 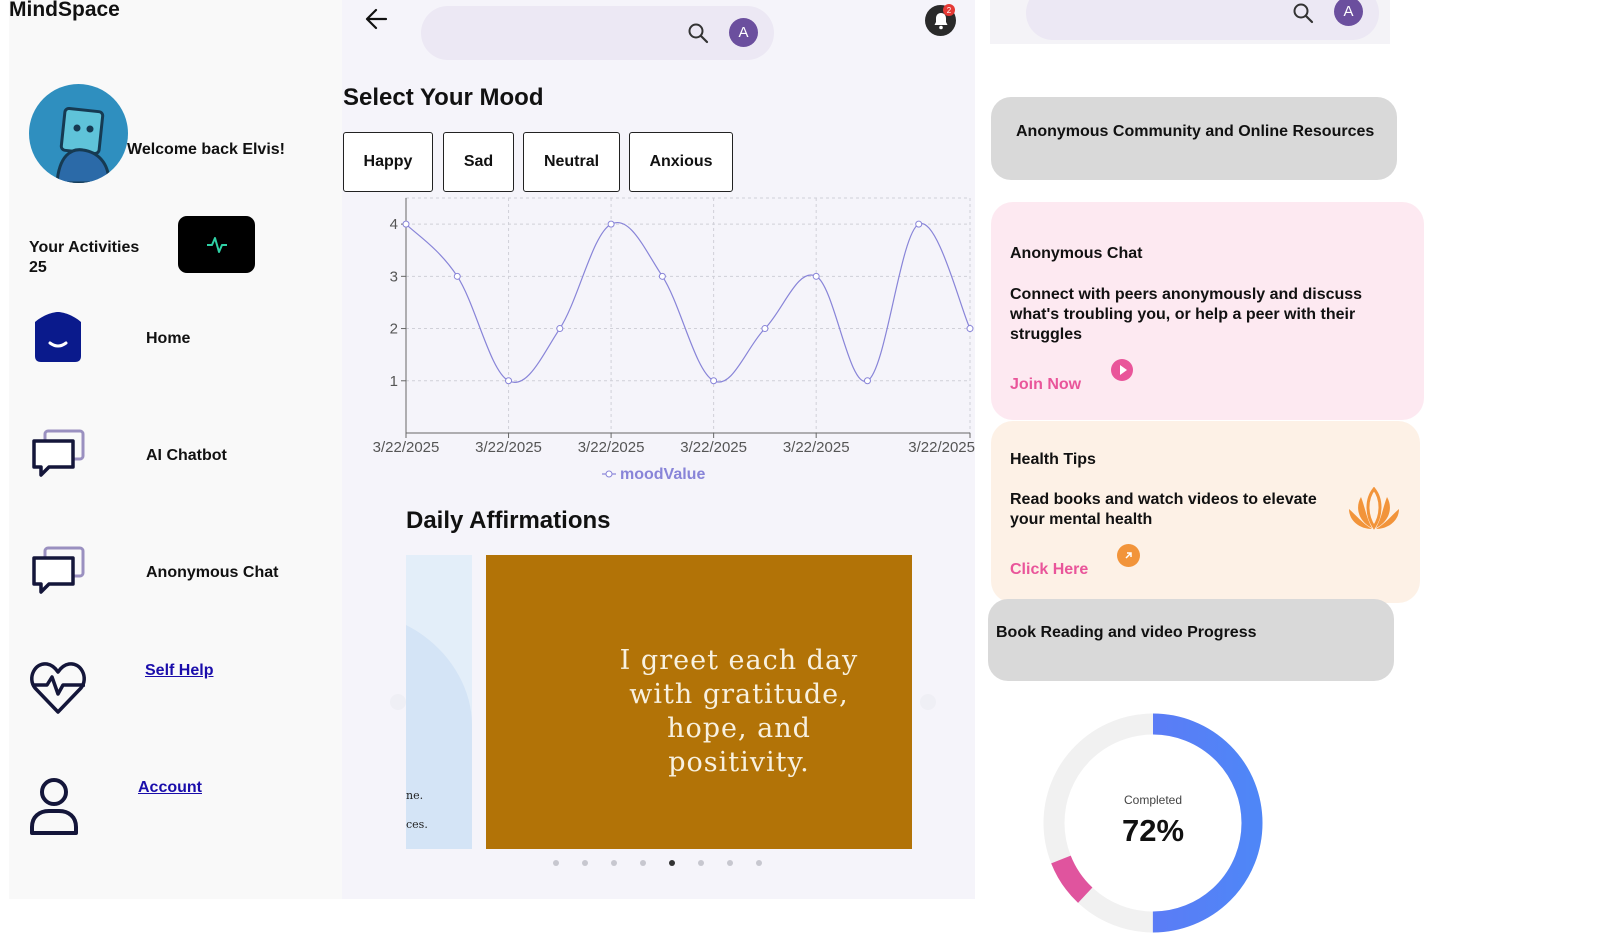 What do you see at coordinates (1153, 800) in the screenshot?
I see `completed-label: Completed` at bounding box center [1153, 800].